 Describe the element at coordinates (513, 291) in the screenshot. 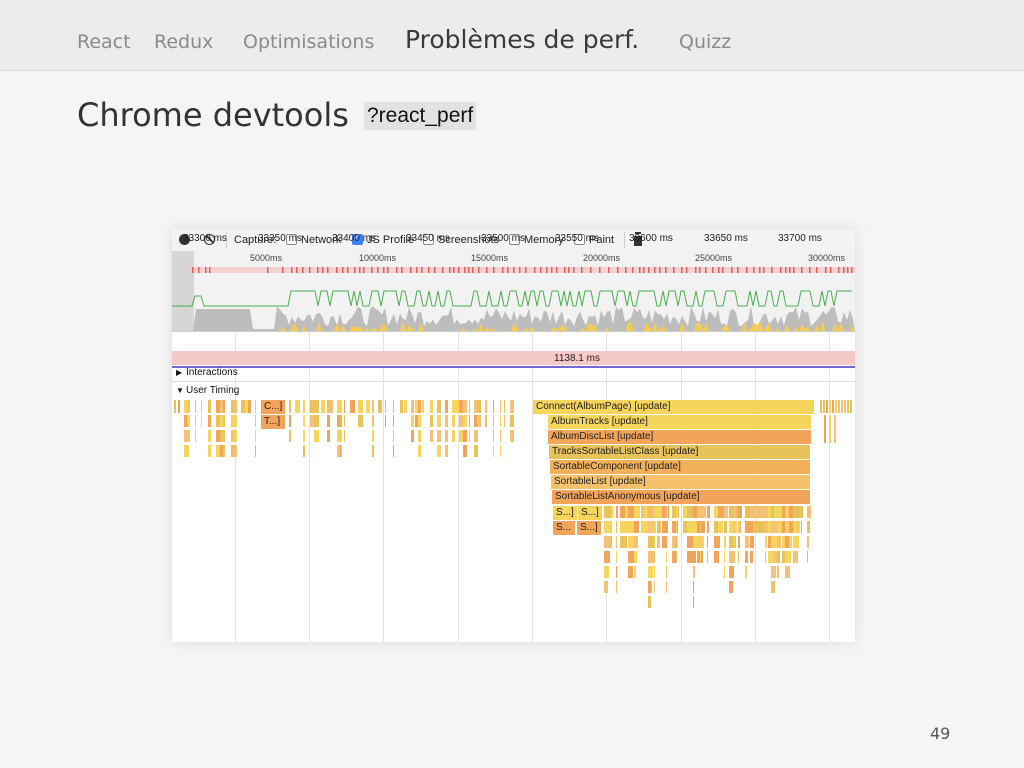

I see `overview-graph` at that location.